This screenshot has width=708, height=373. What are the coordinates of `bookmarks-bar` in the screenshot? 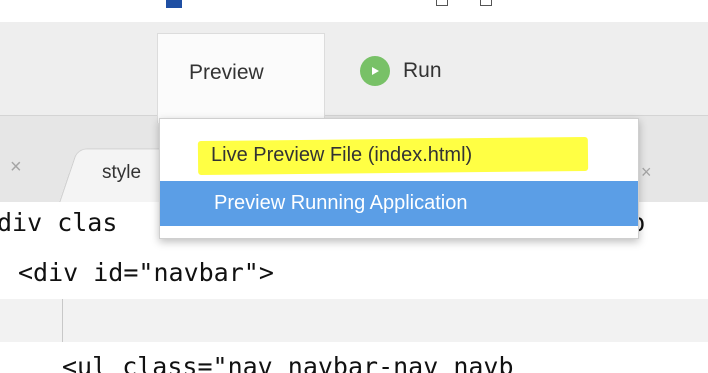 It's located at (354, 11).